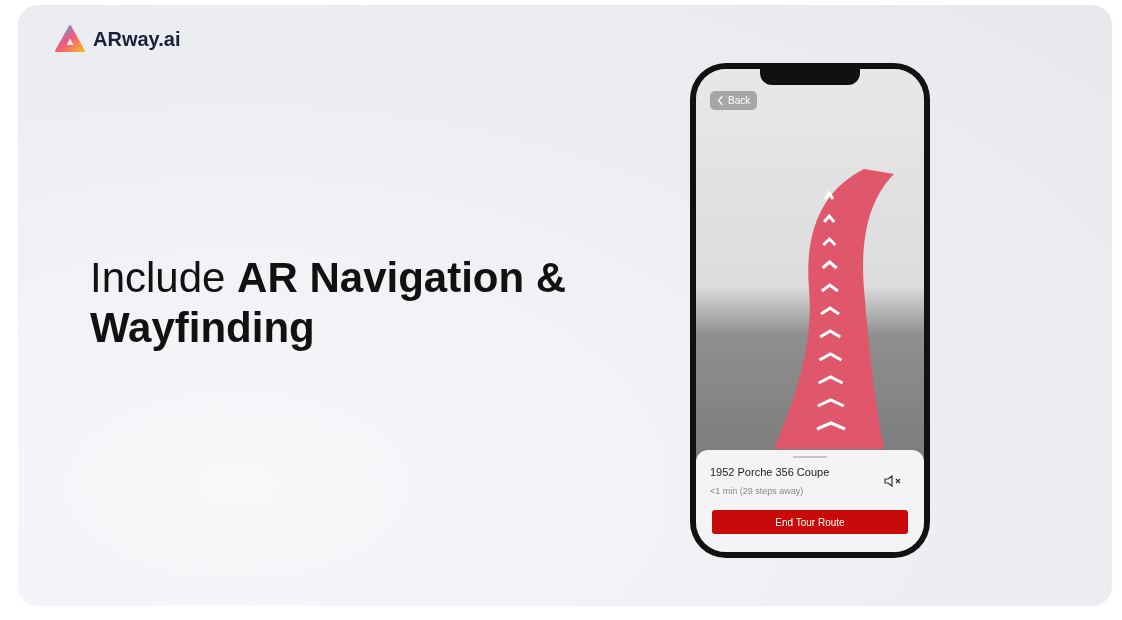  What do you see at coordinates (137, 39) in the screenshot?
I see `brand-name: ARway.ai` at bounding box center [137, 39].